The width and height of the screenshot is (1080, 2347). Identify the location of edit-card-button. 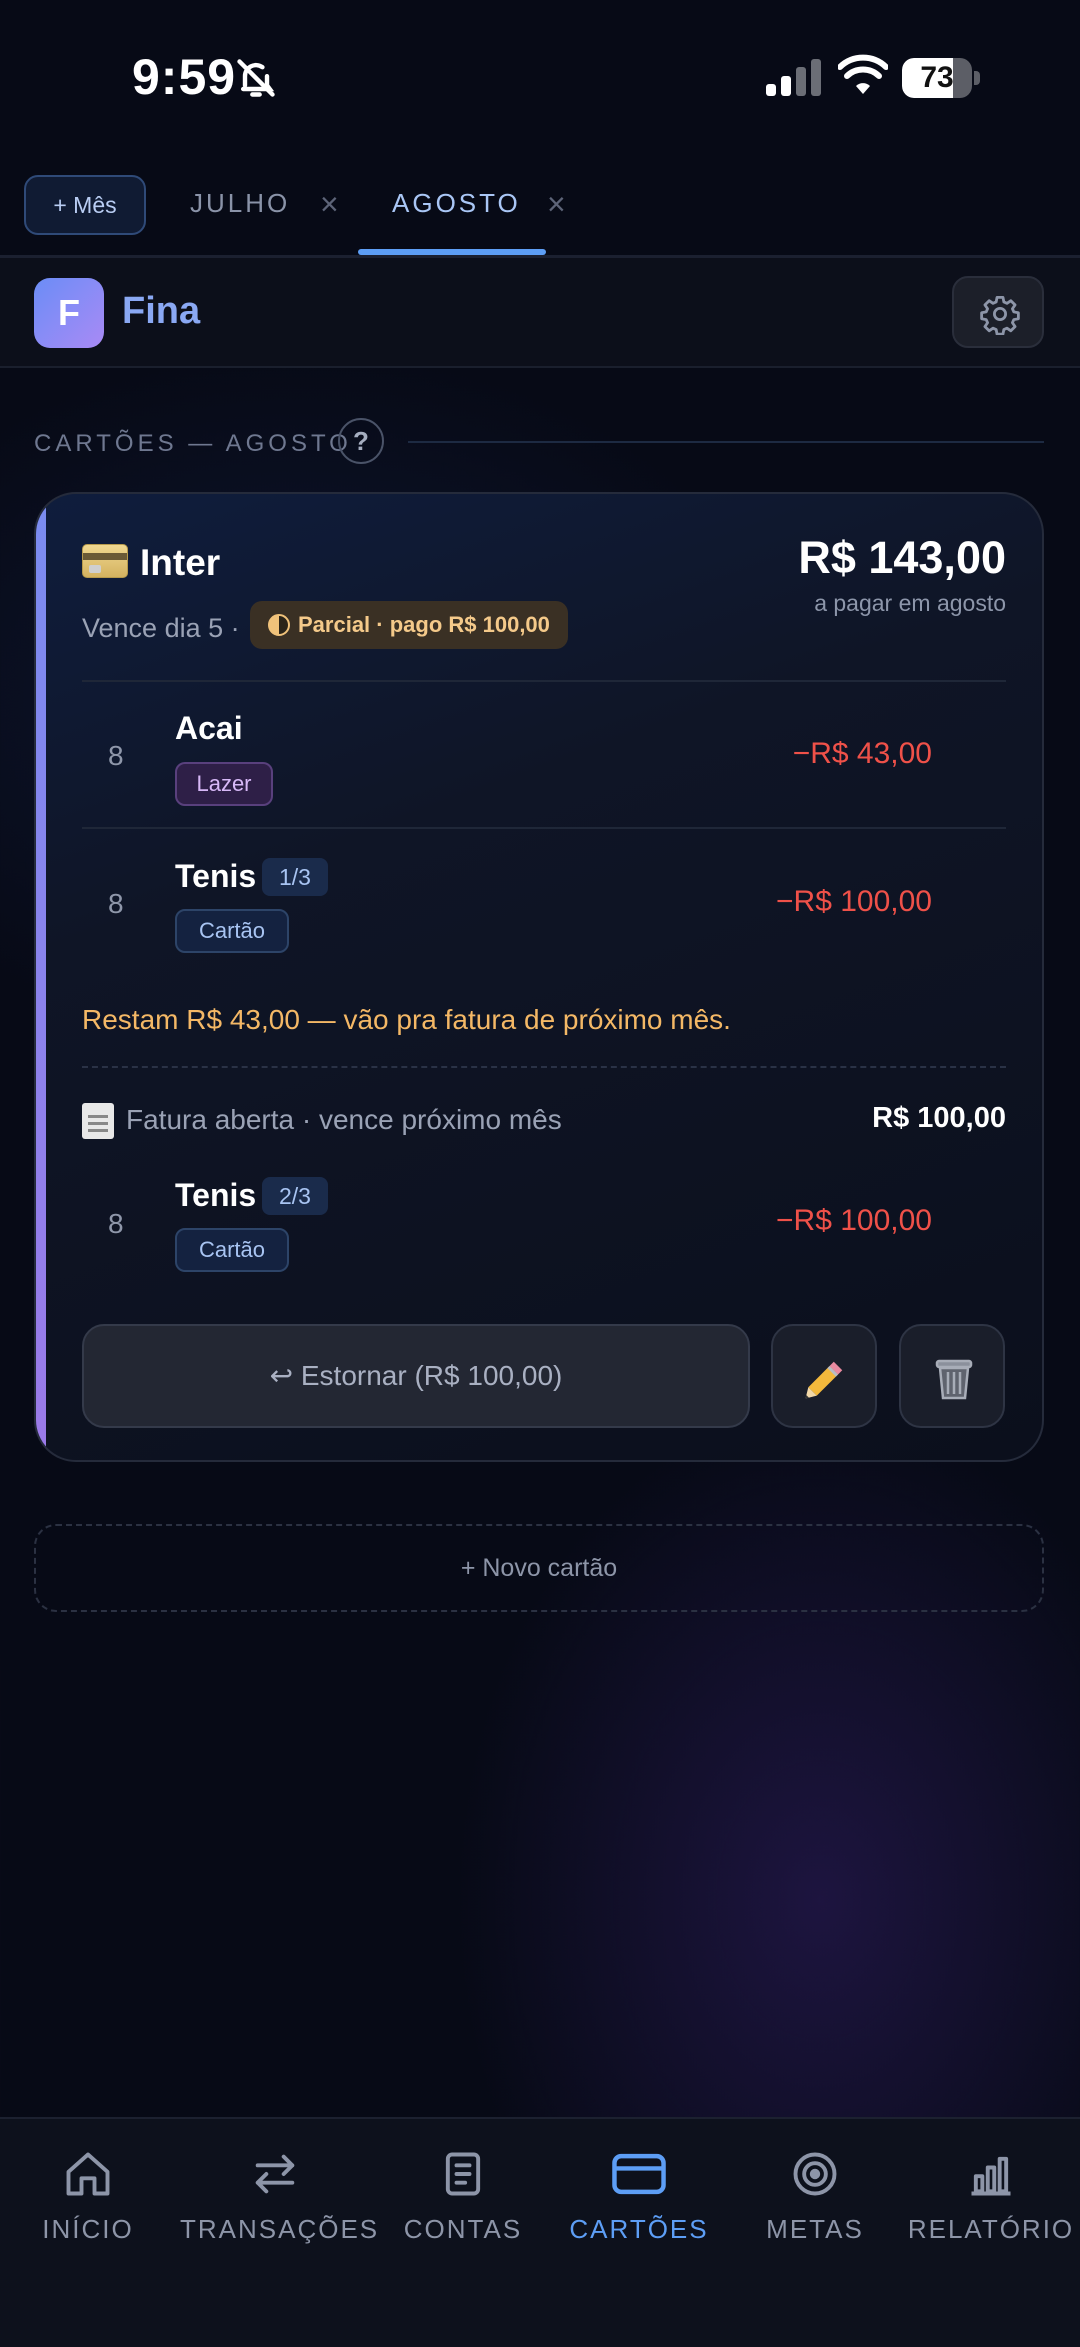
(824, 1376).